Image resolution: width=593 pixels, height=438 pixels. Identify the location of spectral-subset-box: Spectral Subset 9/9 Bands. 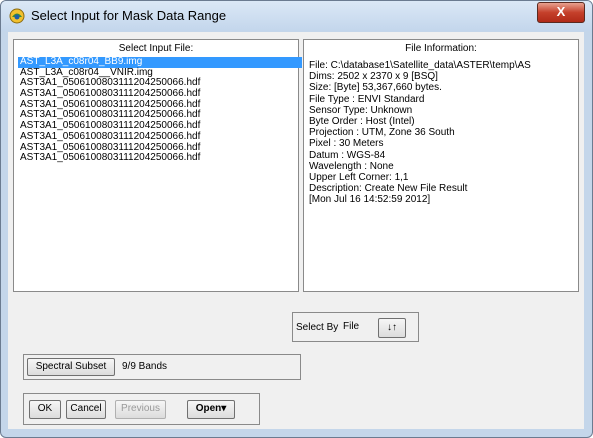
(162, 367).